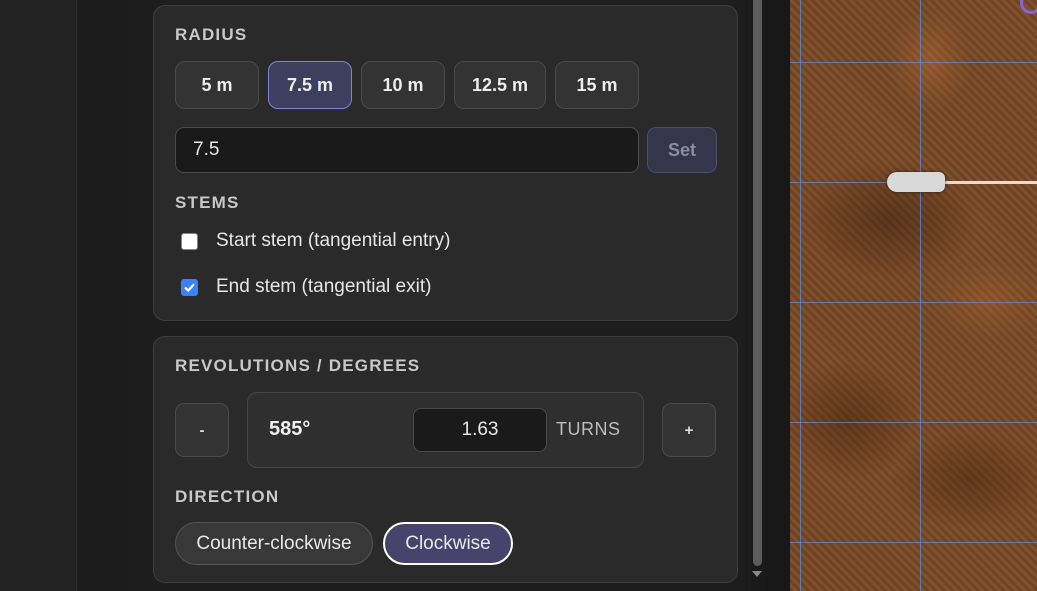 This screenshot has height=591, width=1037. I want to click on radius-section-label: RADIUS, so click(211, 34).